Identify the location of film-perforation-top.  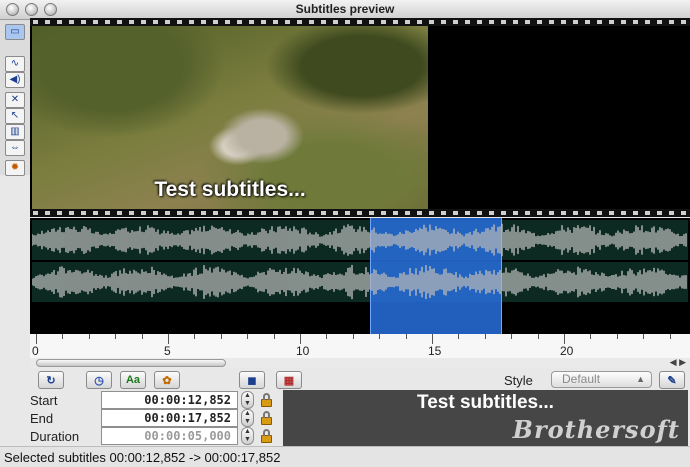
(360, 22).